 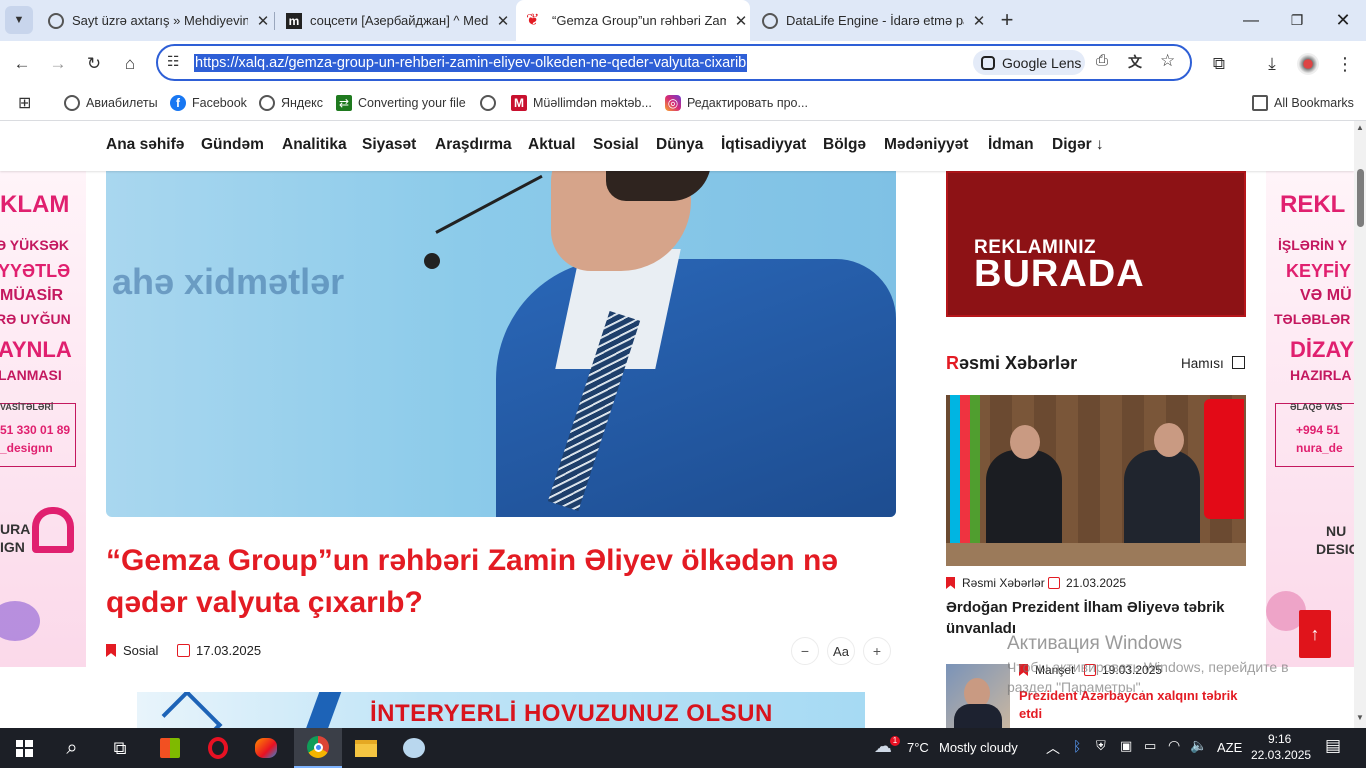 What do you see at coordinates (178, 103) in the screenshot?
I see `facebook-icon: f` at bounding box center [178, 103].